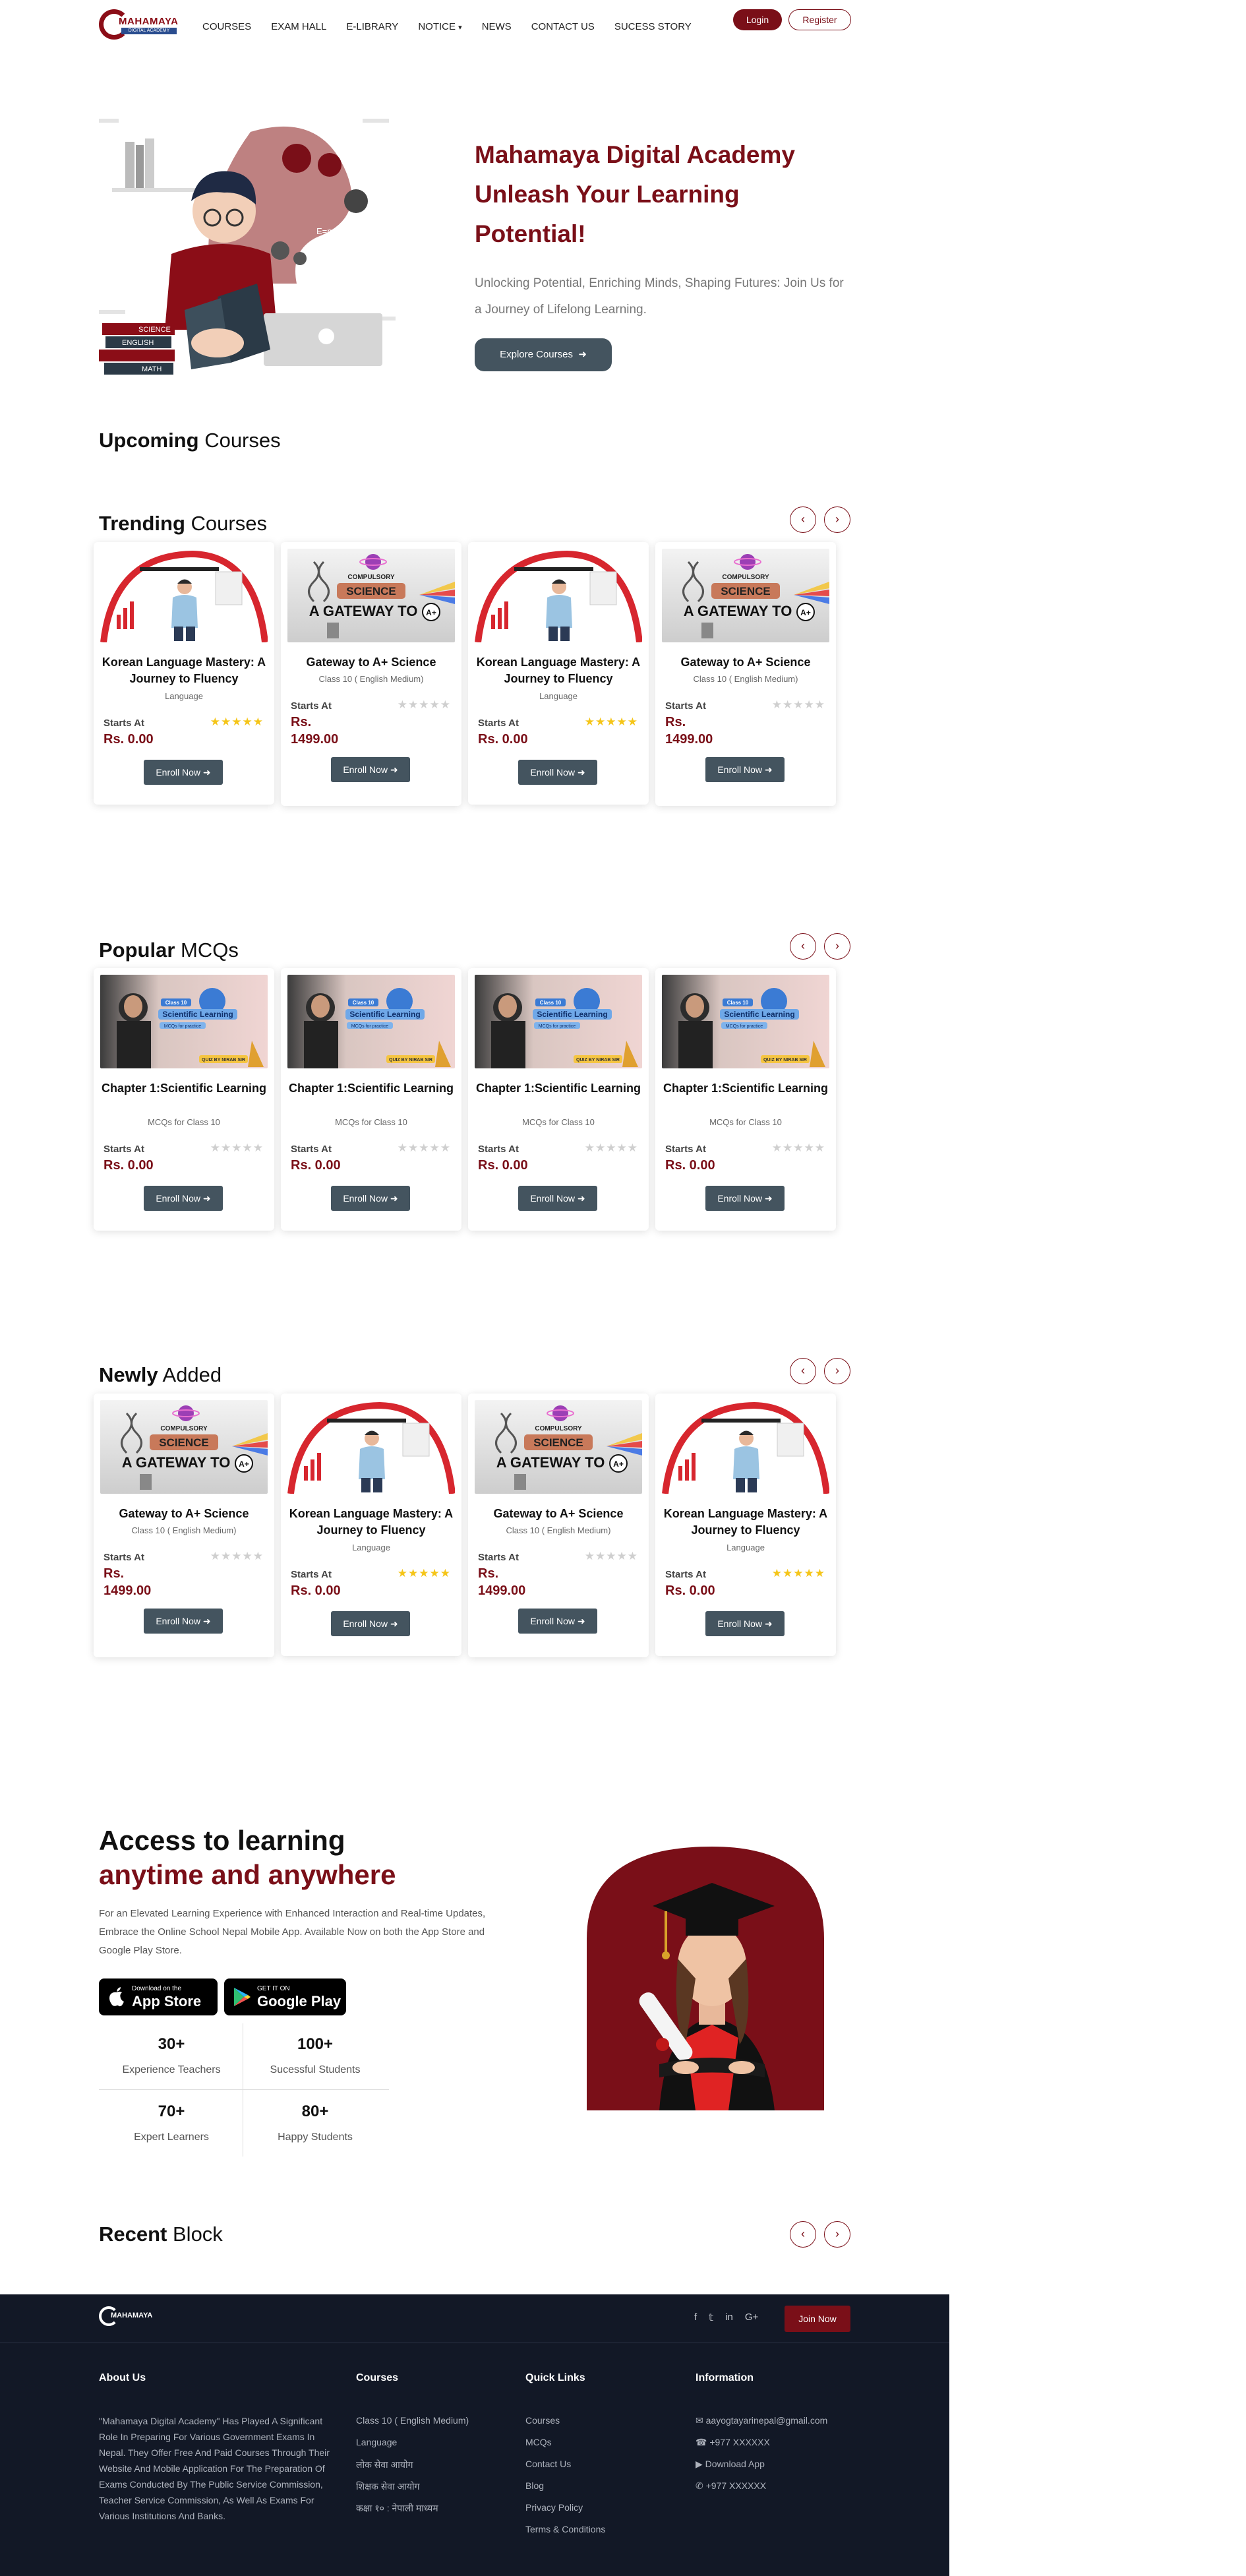 This screenshot has height=2576, width=1246. I want to click on svg-text: COMPULSORY, so click(745, 577).